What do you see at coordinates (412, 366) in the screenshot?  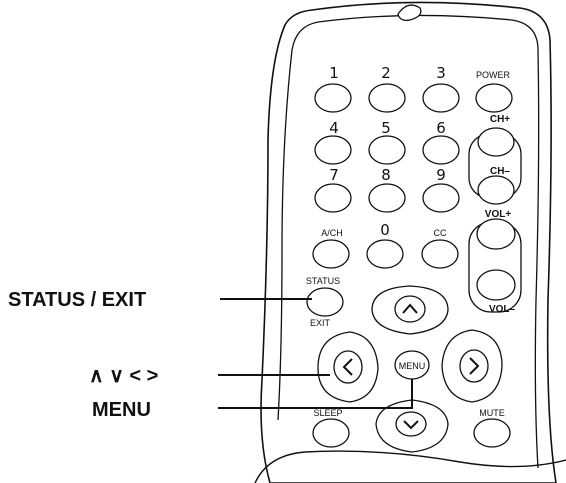 I see `menu-button-label: MENU` at bounding box center [412, 366].